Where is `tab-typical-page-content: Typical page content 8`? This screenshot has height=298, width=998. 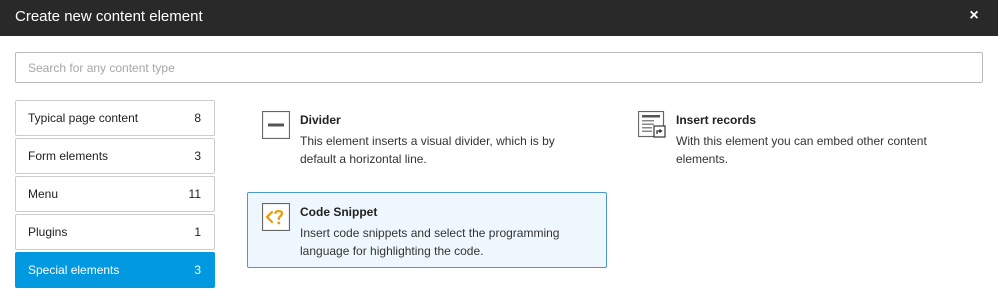
tab-typical-page-content: Typical page content 8 is located at coordinates (115, 118).